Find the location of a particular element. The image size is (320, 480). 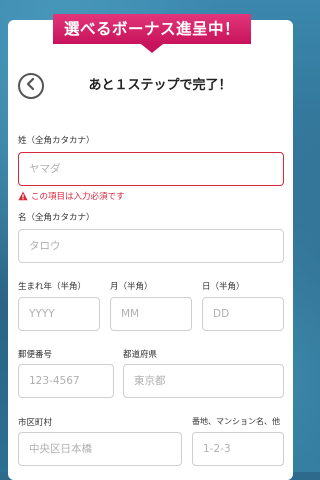

last-name-error: この項目は入力必須です is located at coordinates (71, 196).